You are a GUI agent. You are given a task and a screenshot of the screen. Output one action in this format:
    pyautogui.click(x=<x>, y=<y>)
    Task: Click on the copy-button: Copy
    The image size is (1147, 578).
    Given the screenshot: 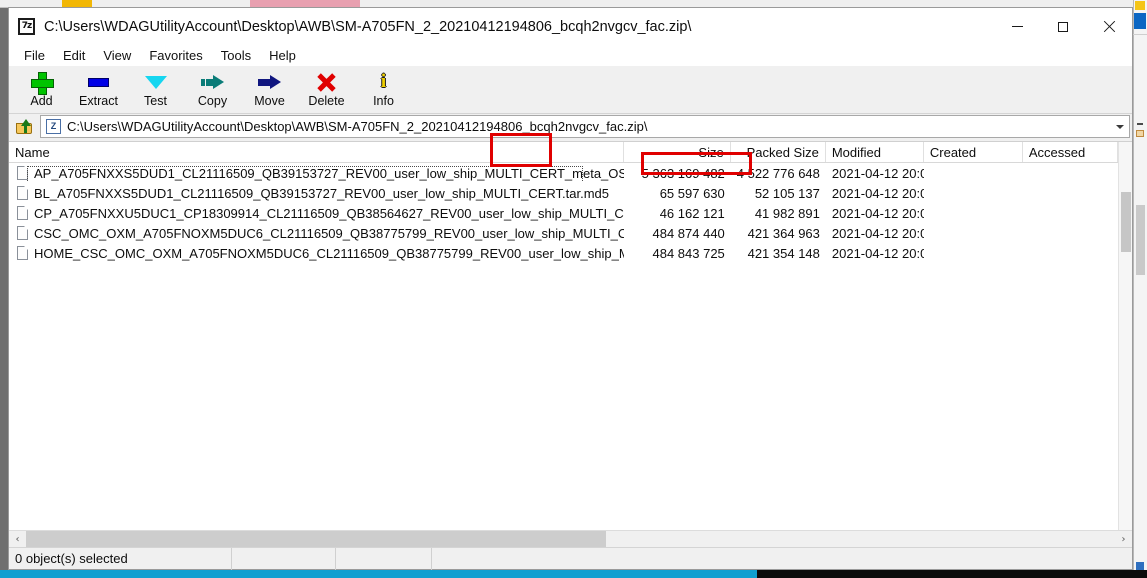 What is the action you would take?
    pyautogui.click(x=212, y=90)
    